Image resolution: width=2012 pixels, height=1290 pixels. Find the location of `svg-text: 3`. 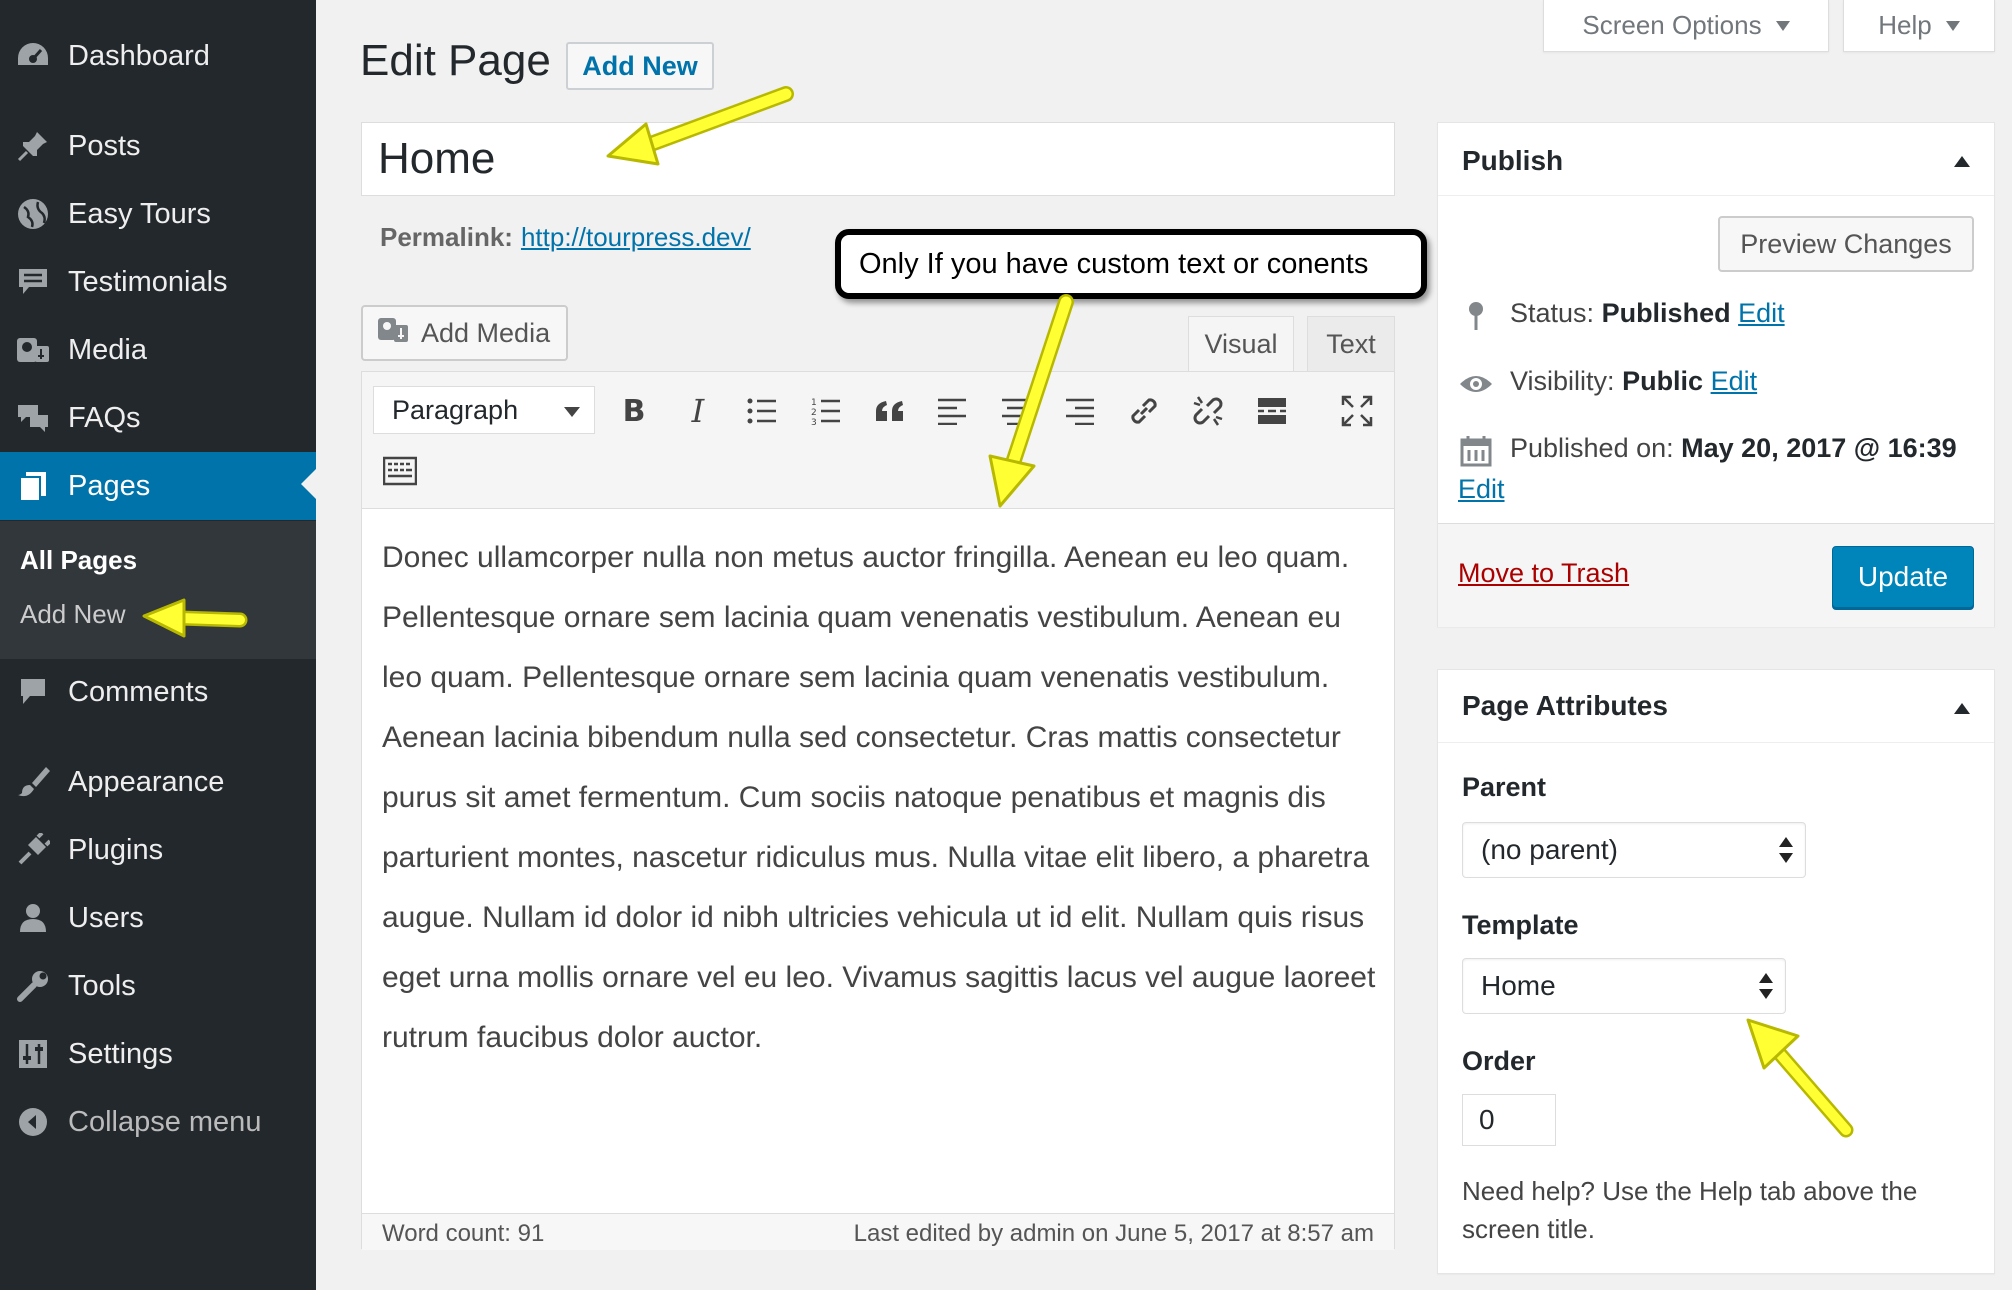

svg-text: 3 is located at coordinates (814, 422).